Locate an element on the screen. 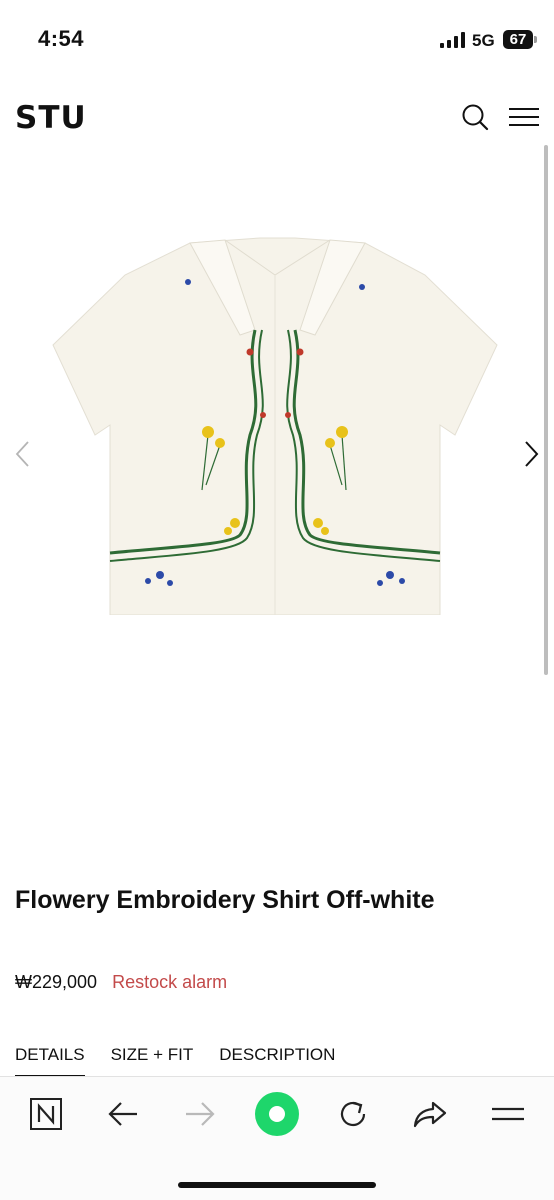 This screenshot has width=554, height=1200. menu-lines-icon is located at coordinates (508, 1114).